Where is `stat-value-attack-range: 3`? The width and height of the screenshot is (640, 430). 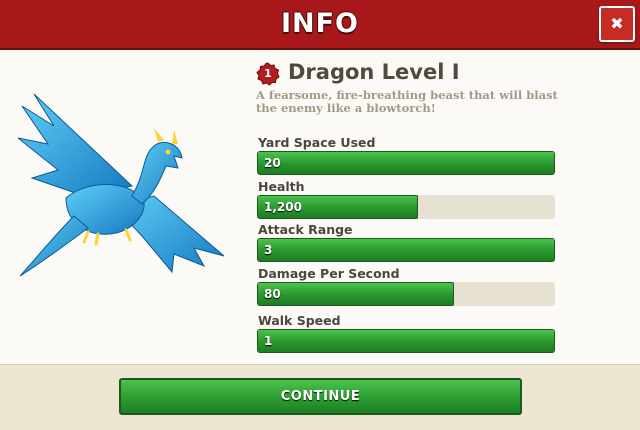
stat-value-attack-range: 3 is located at coordinates (268, 250).